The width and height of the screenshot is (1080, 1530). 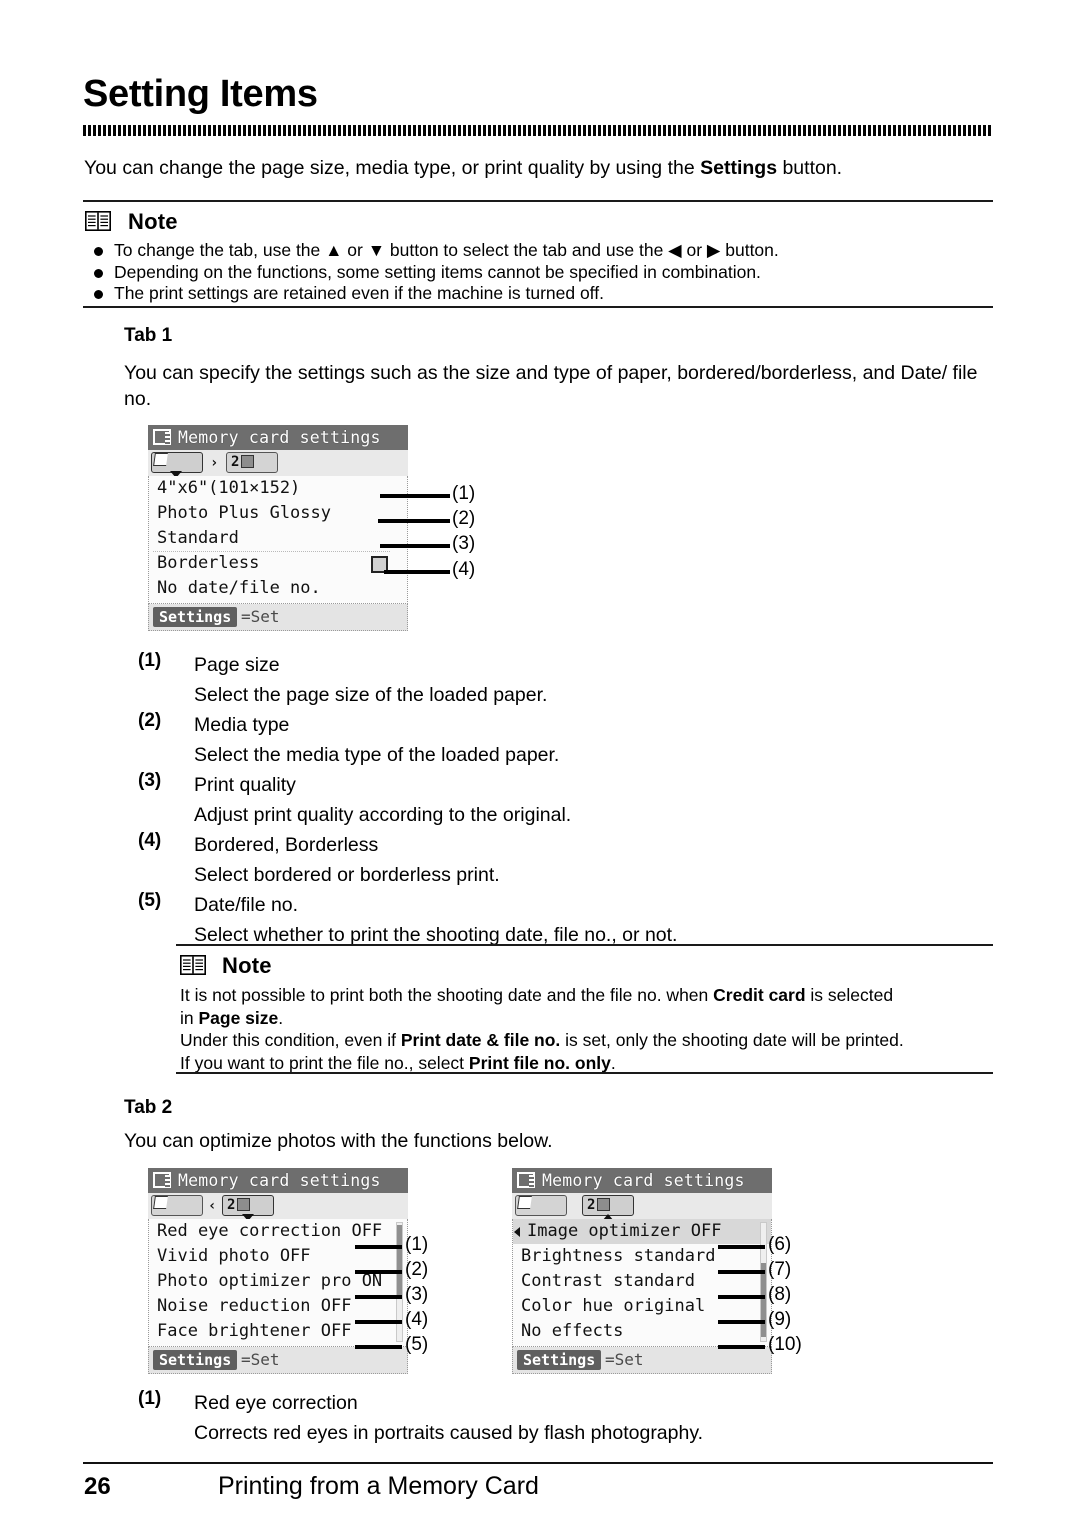 What do you see at coordinates (584, 1073) in the screenshot?
I see `note2-rule-bottom` at bounding box center [584, 1073].